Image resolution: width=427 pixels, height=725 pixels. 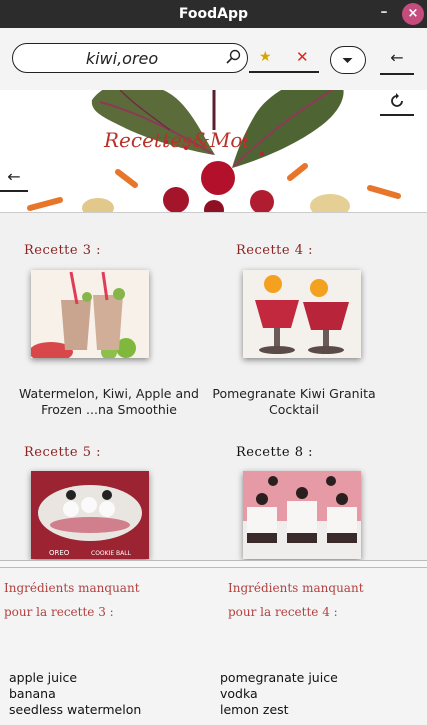 I want to click on search-box, so click(x=130, y=58).